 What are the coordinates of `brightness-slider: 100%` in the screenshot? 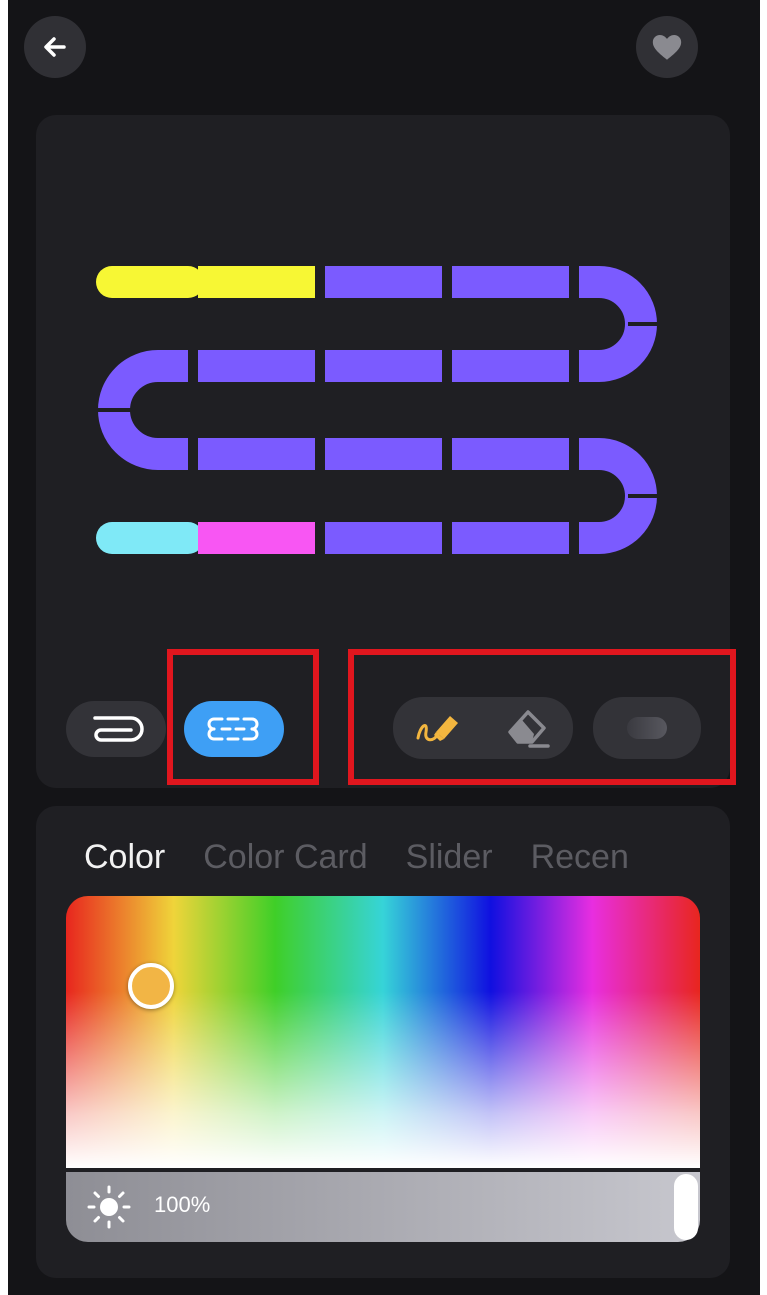 It's located at (383, 1207).